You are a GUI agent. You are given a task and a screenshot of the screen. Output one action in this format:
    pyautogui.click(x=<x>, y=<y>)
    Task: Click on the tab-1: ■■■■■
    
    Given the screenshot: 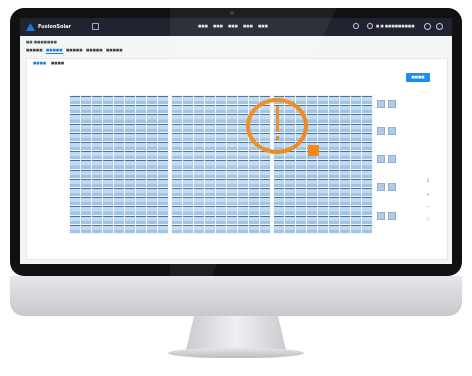 What is the action you would take?
    pyautogui.click(x=34, y=50)
    